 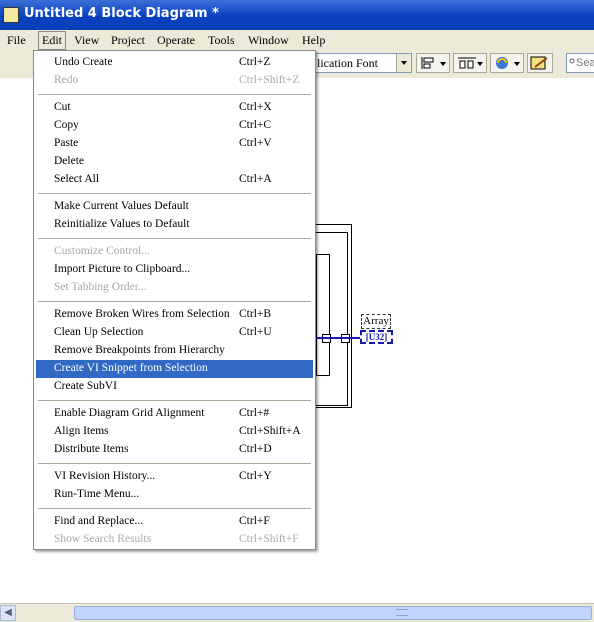 I want to click on menu-item-align-items: Align Items Ctrl+Shift+A, so click(x=174, y=432).